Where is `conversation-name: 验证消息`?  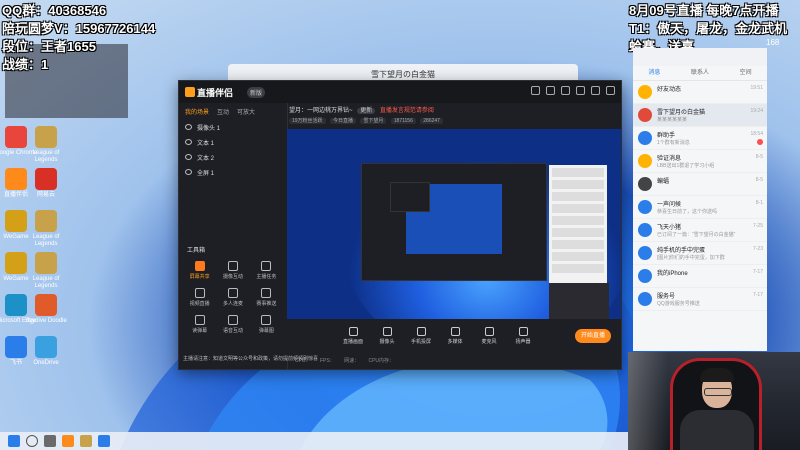 conversation-name: 验证消息 is located at coordinates (669, 159).